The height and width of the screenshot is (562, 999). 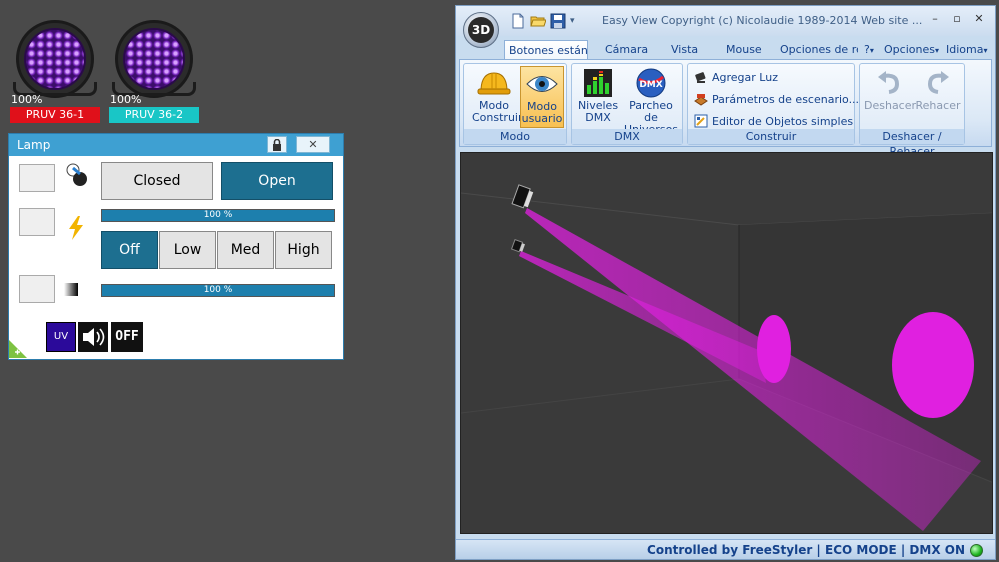 I want to click on group-modo: Modo Construir Modo usuario Modo, so click(x=515, y=104).